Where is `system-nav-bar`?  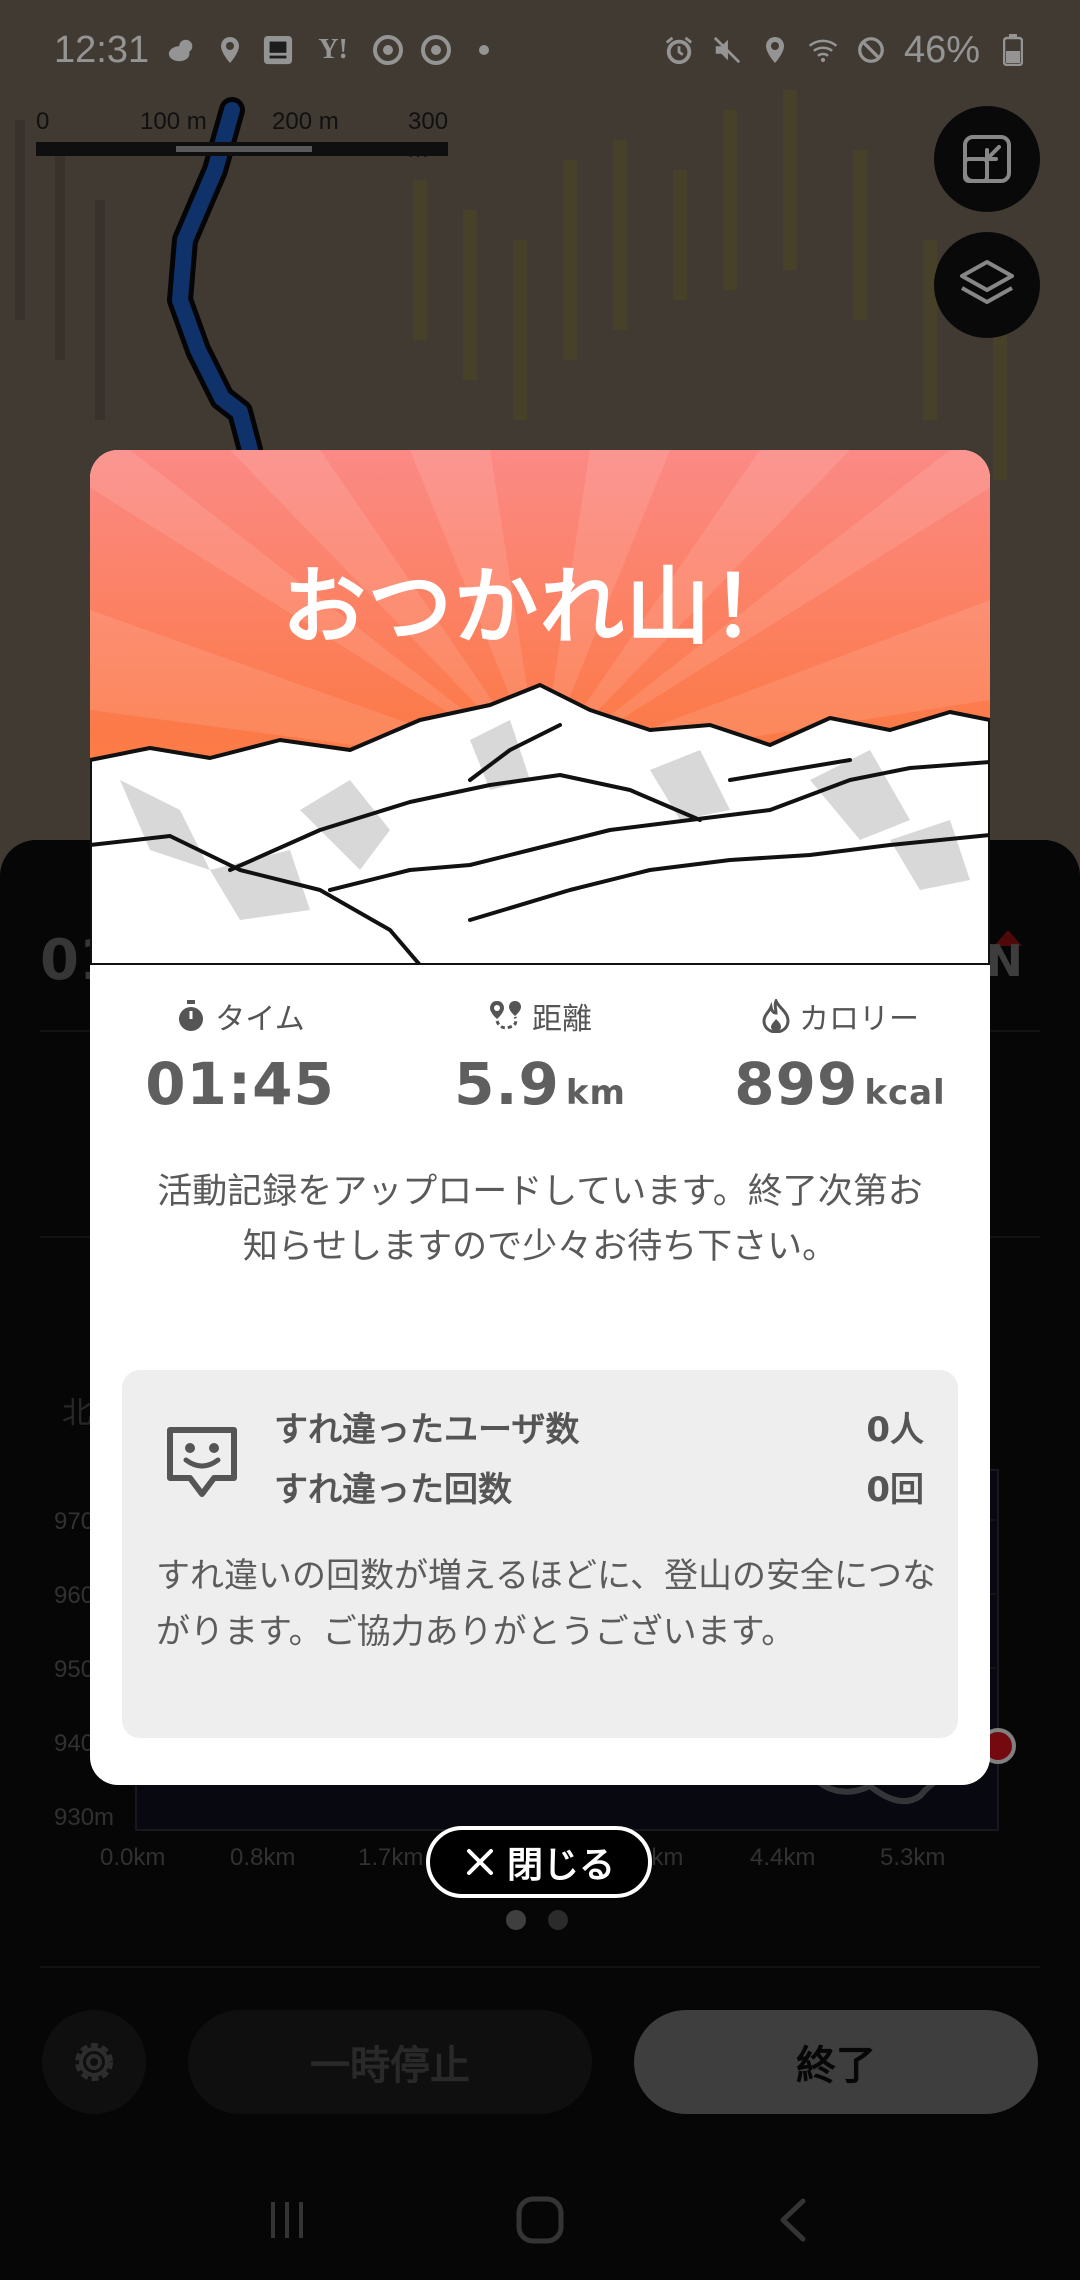
system-nav-bar is located at coordinates (540, 2220).